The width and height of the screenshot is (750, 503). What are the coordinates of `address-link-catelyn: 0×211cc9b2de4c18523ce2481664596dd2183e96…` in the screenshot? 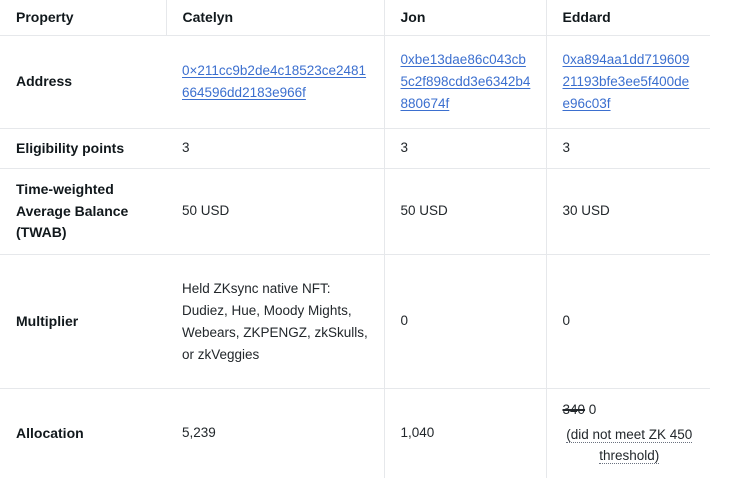 It's located at (274, 81).